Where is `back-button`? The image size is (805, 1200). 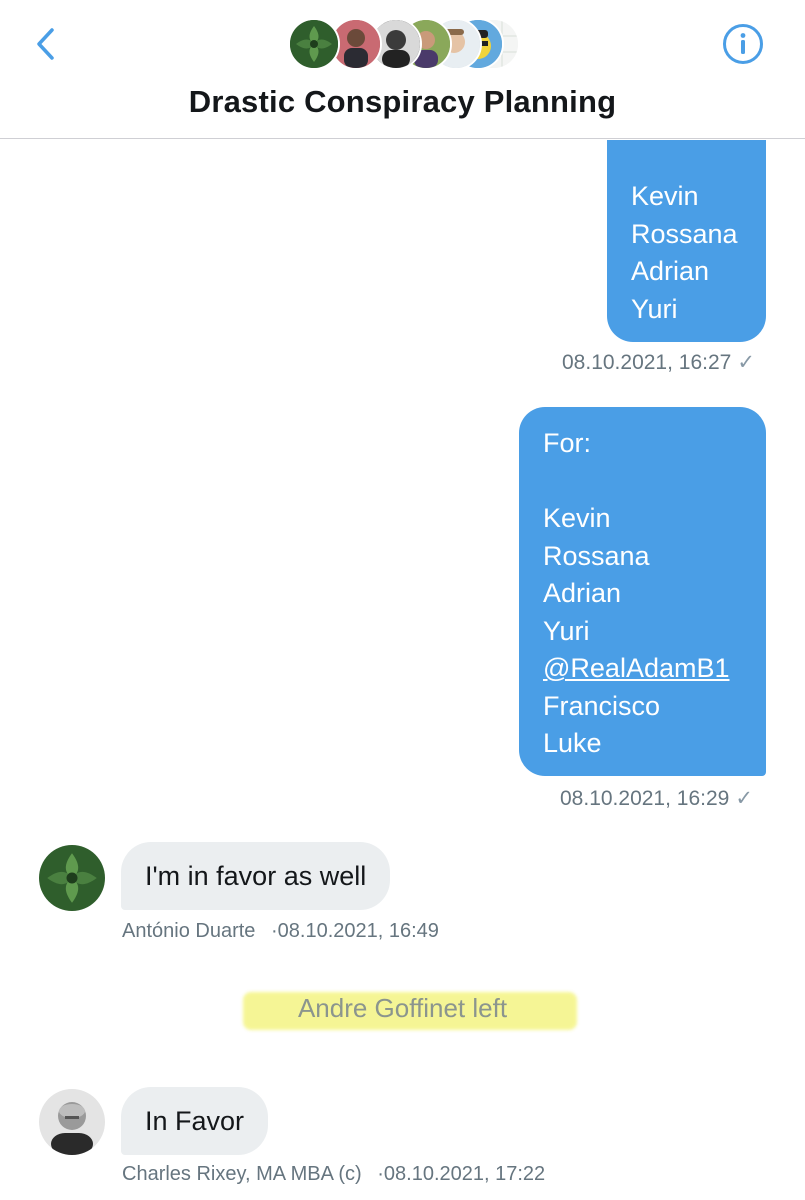 back-button is located at coordinates (50, 44).